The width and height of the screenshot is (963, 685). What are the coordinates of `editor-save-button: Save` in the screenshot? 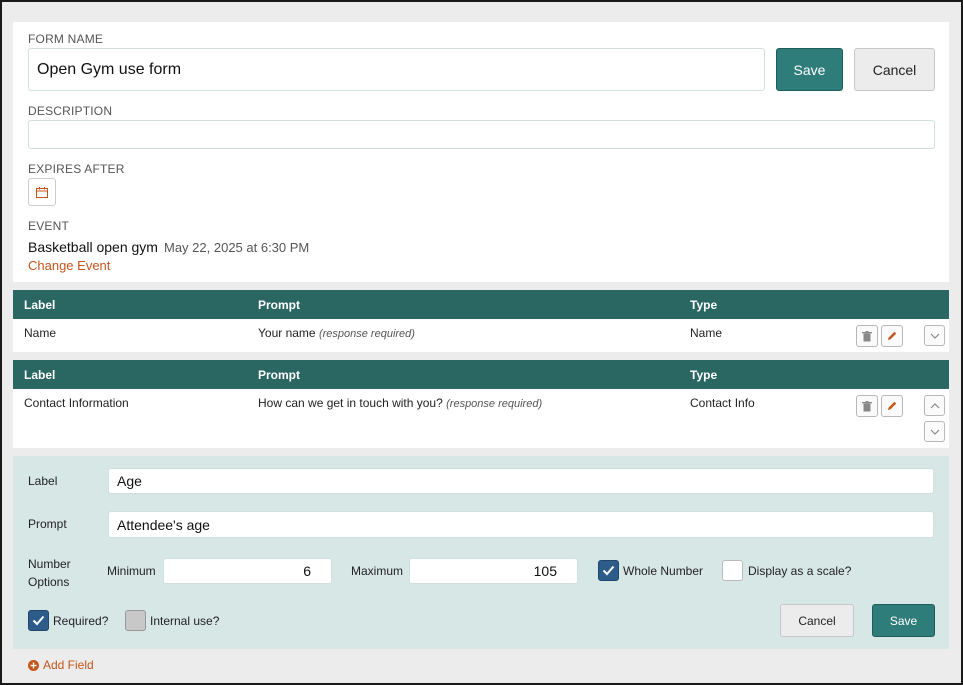 It's located at (903, 620).